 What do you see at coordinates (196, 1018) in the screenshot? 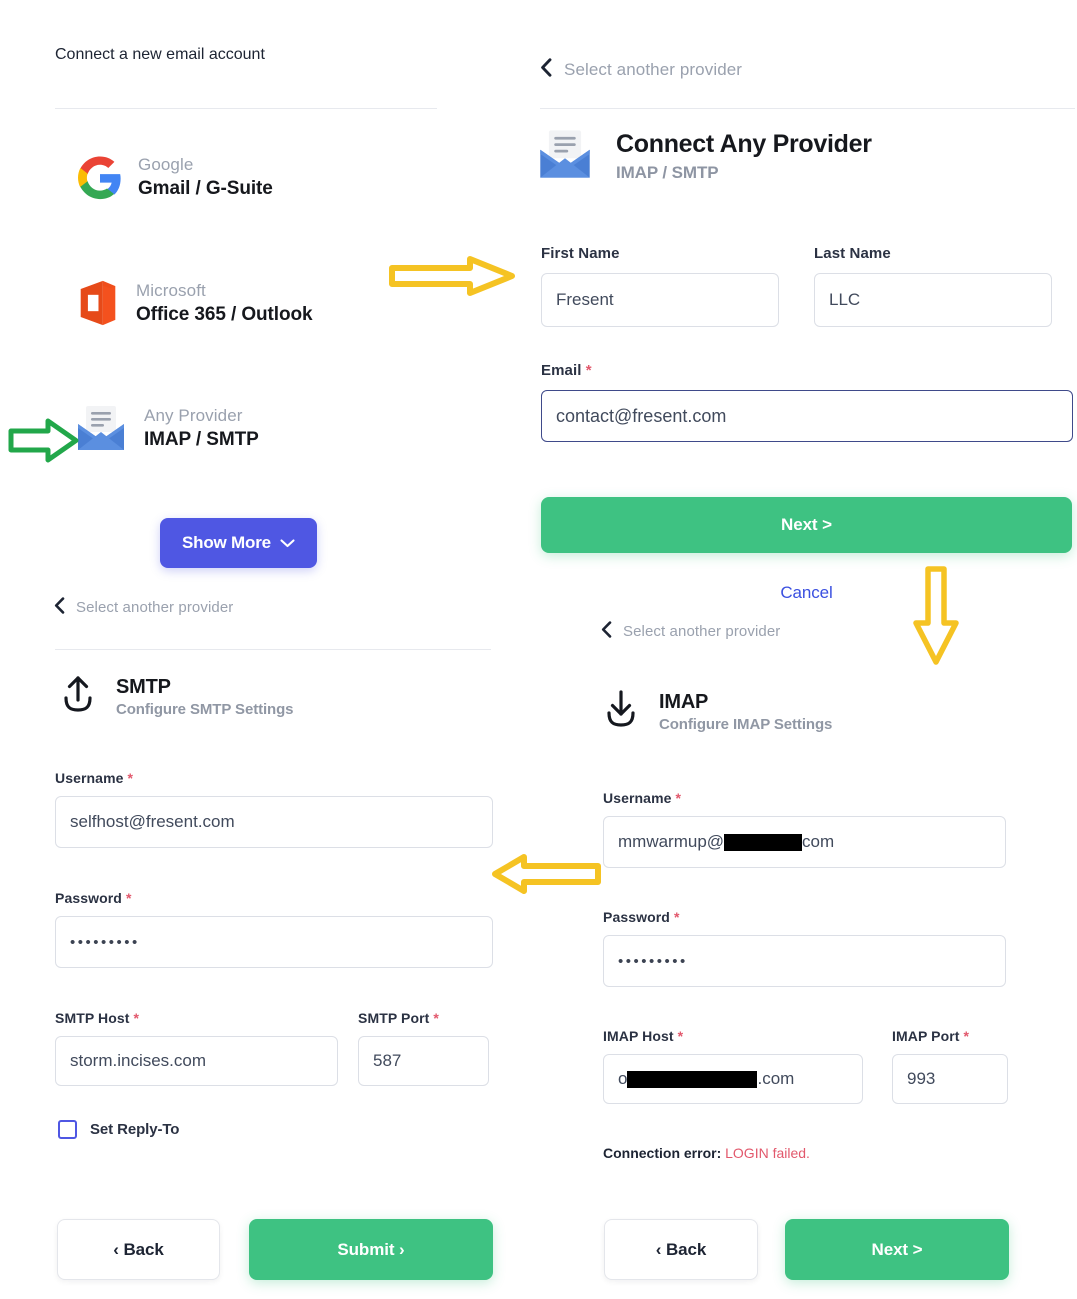
I see `smtp-host-label: SMTP Host *` at bounding box center [196, 1018].